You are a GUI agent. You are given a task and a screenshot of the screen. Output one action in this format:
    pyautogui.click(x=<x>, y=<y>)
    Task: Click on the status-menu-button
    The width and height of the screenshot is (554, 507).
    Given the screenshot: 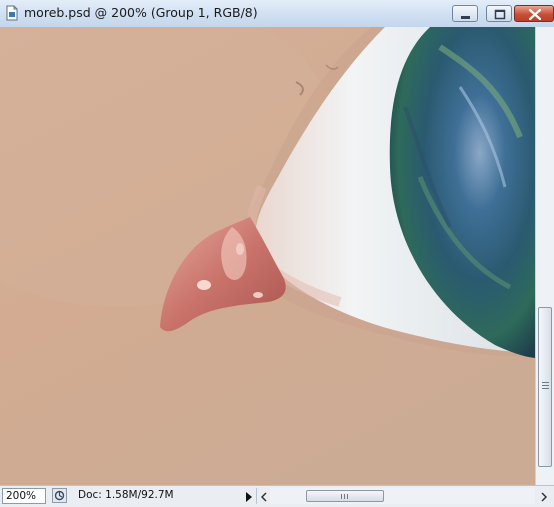 What is the action you would take?
    pyautogui.click(x=59, y=495)
    